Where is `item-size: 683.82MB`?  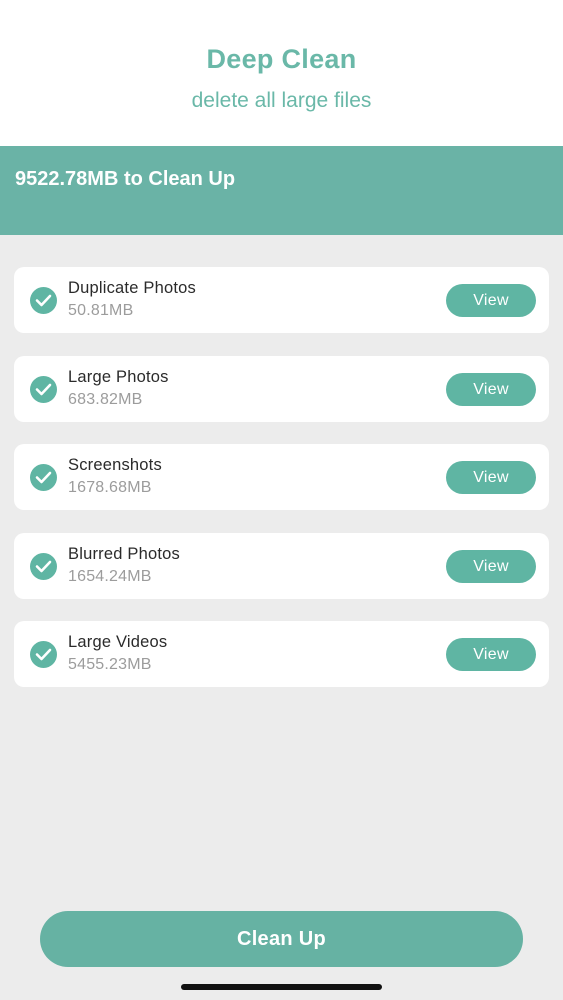
item-size: 683.82MB is located at coordinates (105, 399).